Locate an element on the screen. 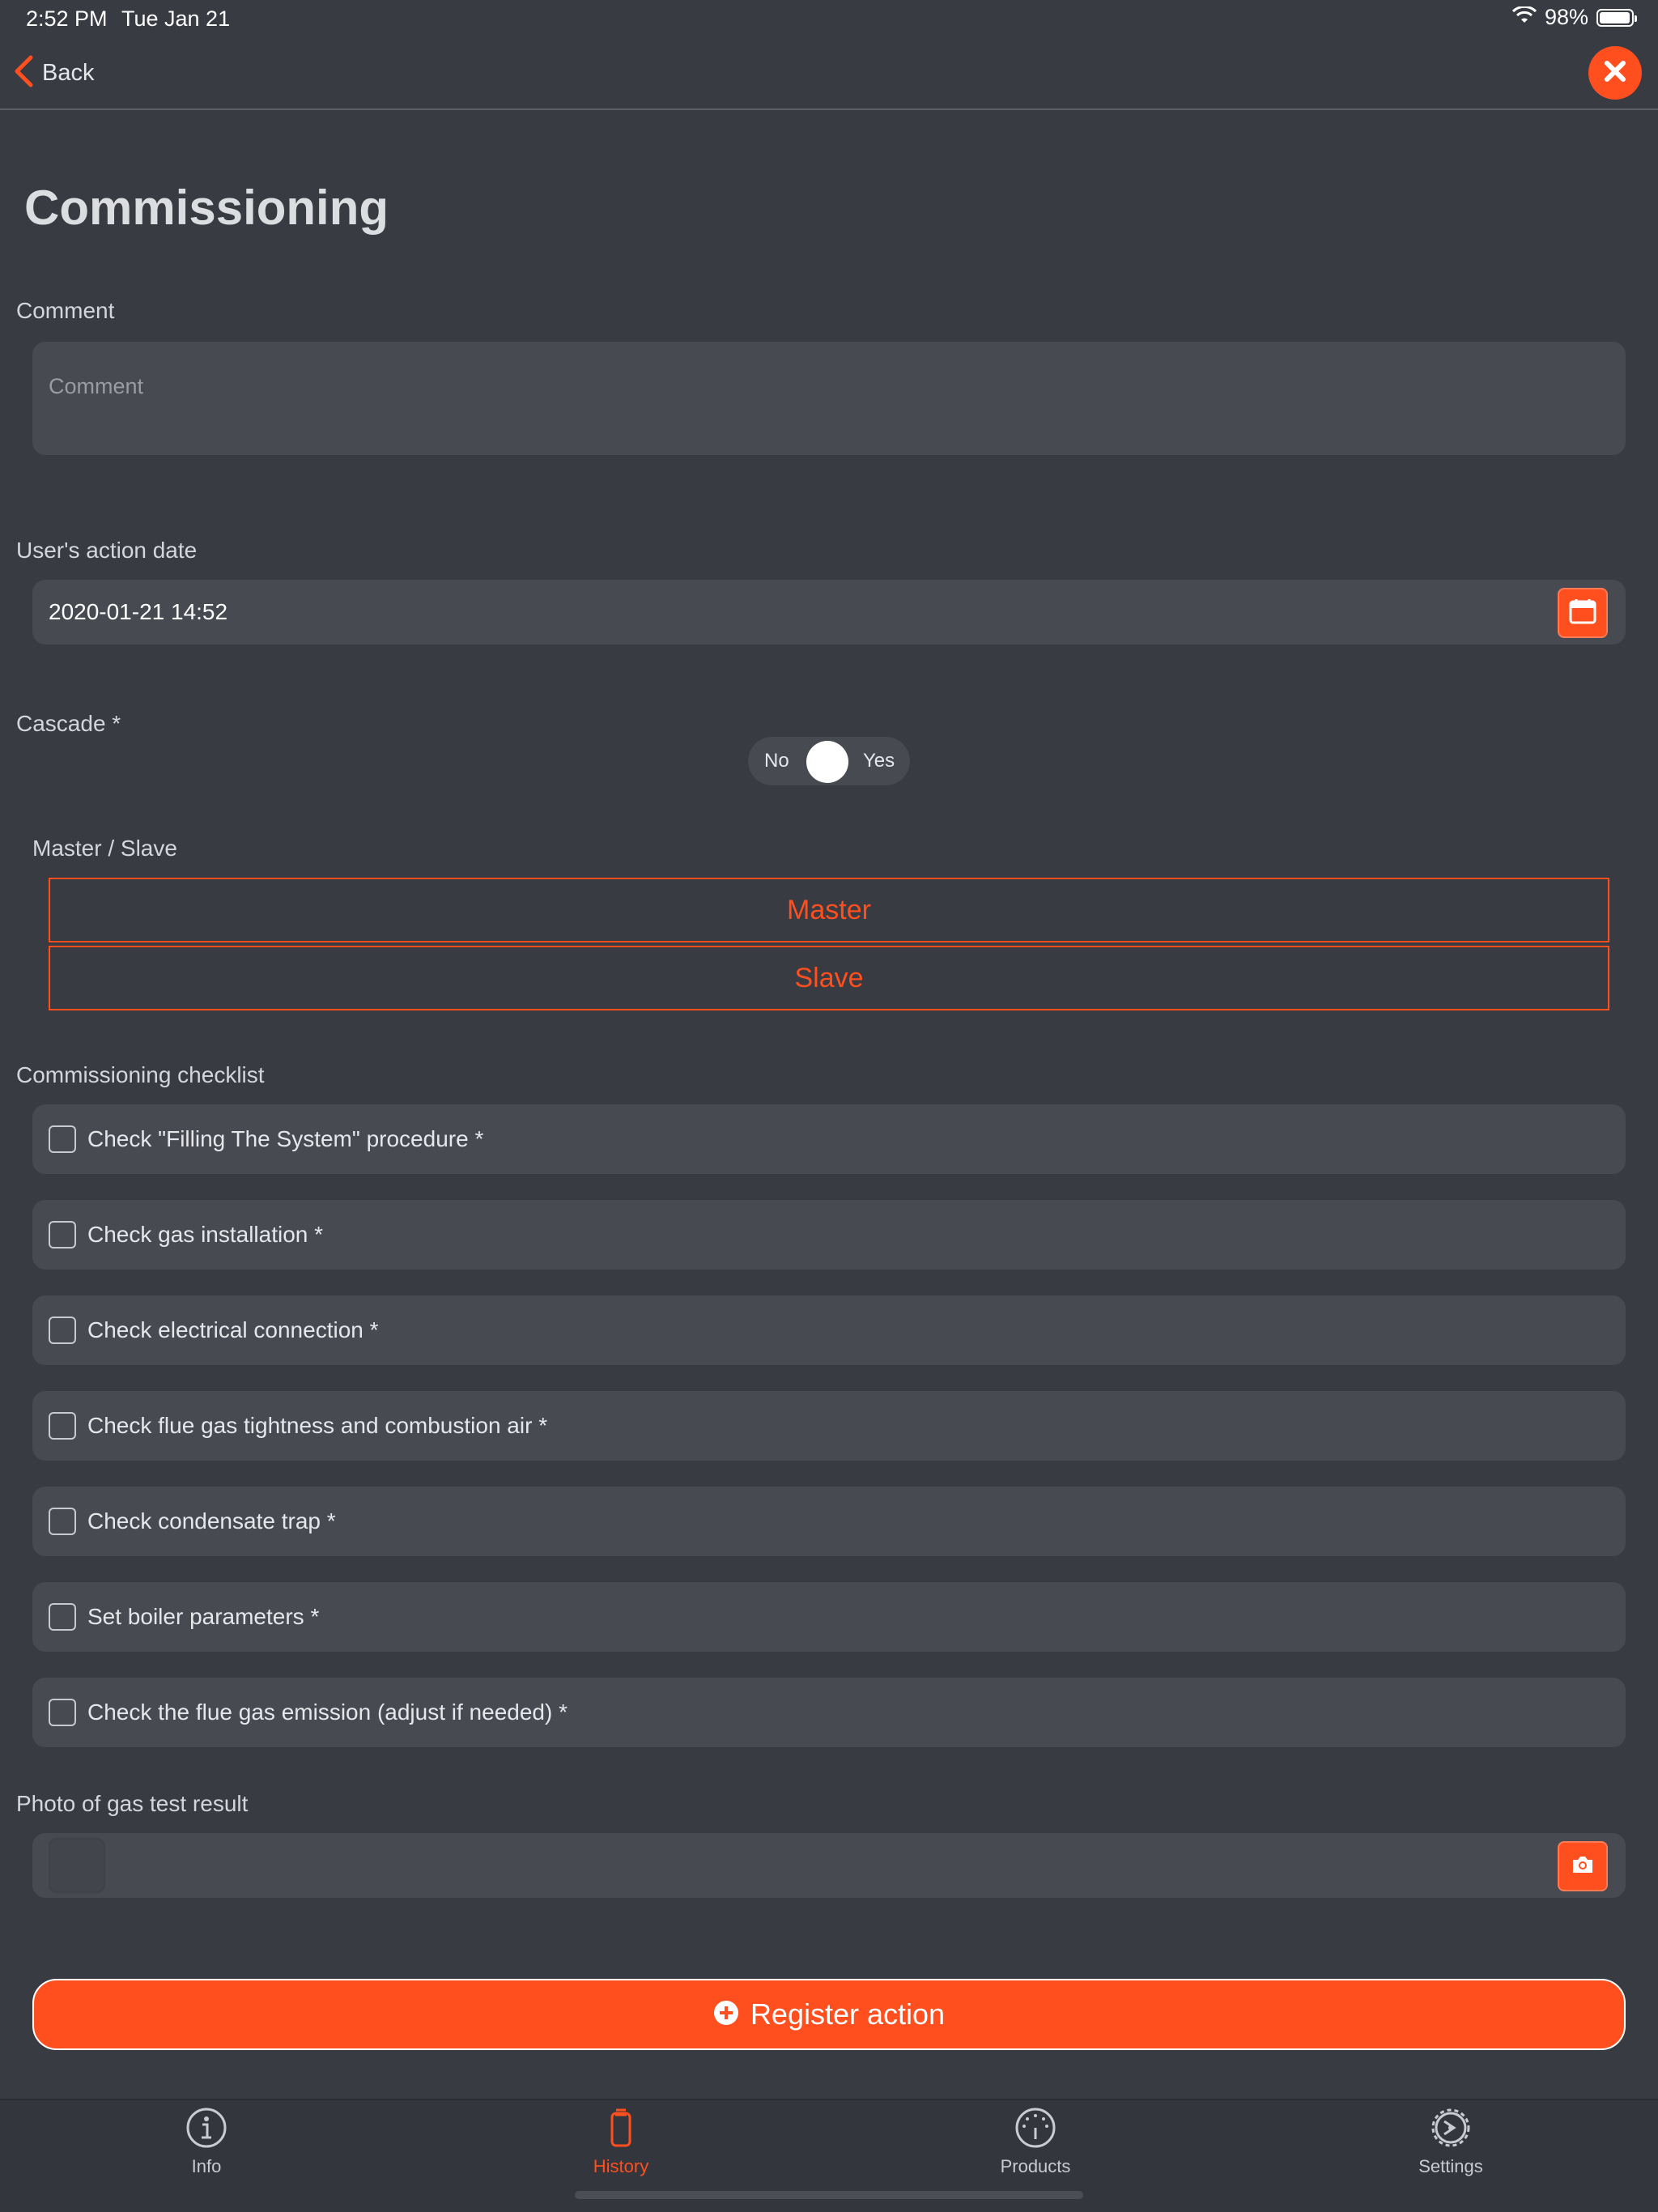  plus-circle-icon is located at coordinates (726, 2015).